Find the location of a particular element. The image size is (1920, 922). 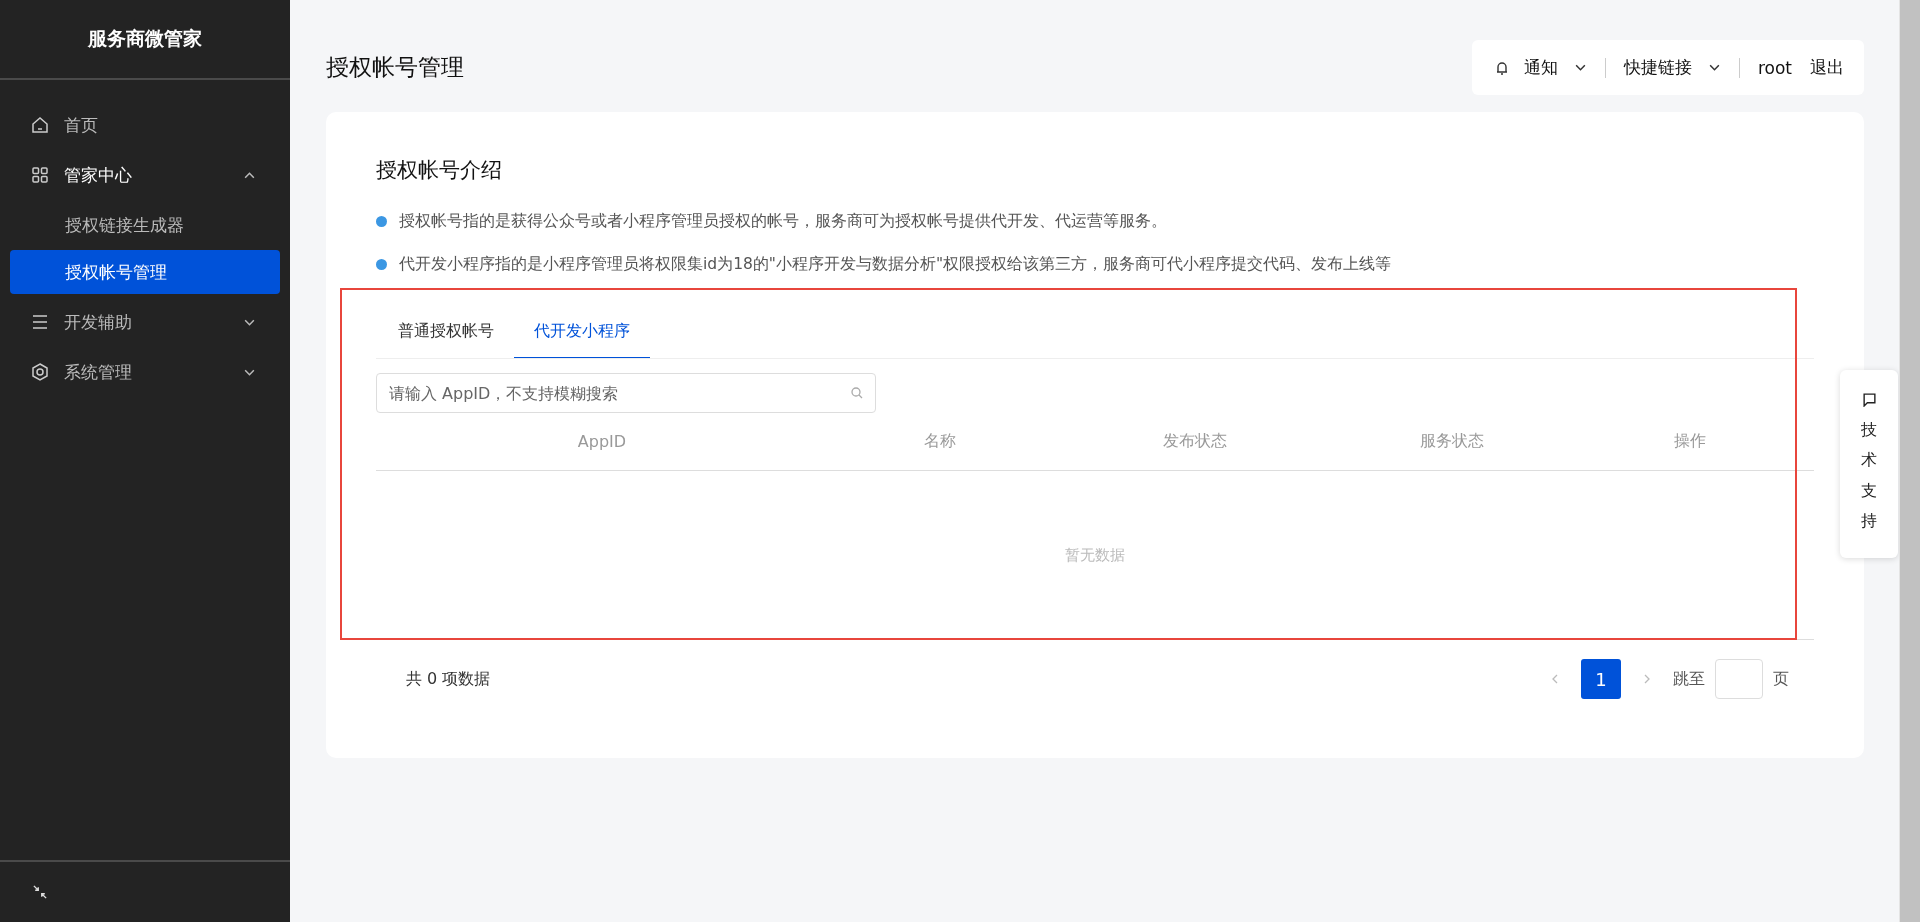

column-header: 服务状态 is located at coordinates (1452, 441).